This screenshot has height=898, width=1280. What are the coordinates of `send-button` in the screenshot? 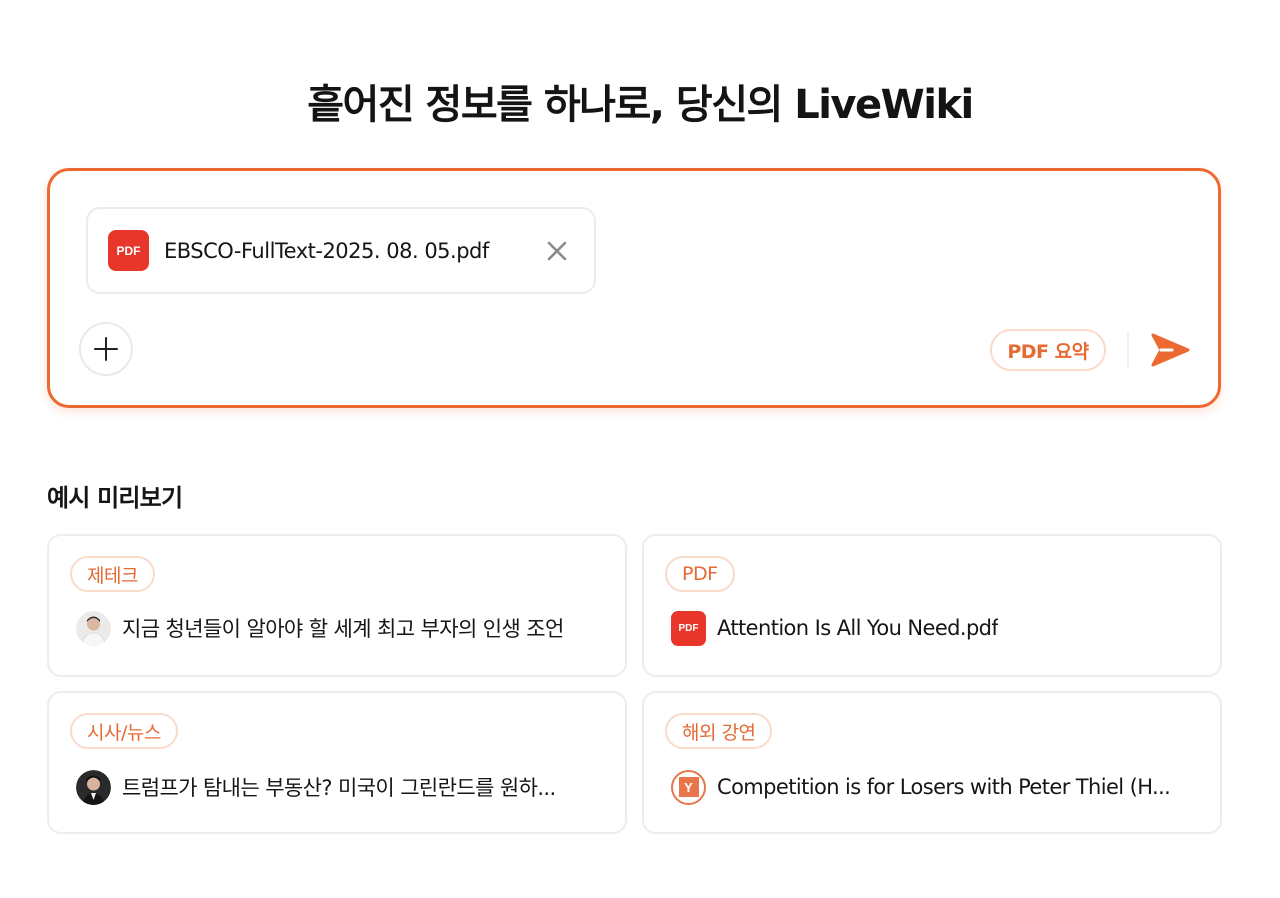 It's located at (1170, 350).